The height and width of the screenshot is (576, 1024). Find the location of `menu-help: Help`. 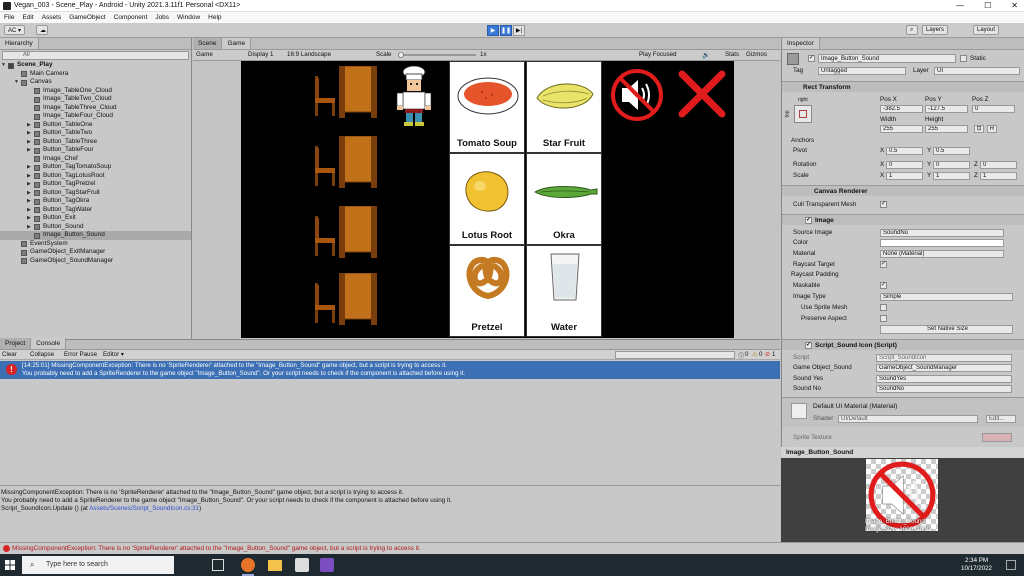

menu-help: Help is located at coordinates (214, 17).